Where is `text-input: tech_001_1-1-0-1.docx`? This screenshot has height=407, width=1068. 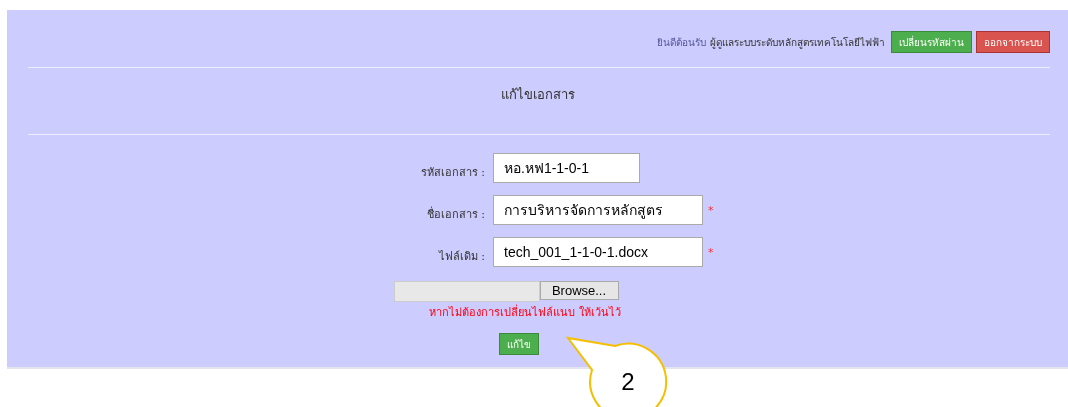
text-input: tech_001_1-1-0-1.docx is located at coordinates (598, 252).